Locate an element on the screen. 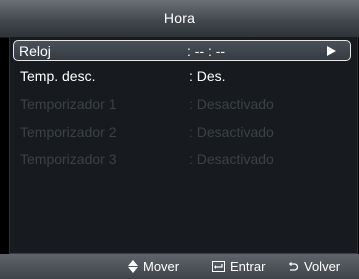 The image size is (359, 279). menu-item-value: : Des. is located at coordinates (207, 76).